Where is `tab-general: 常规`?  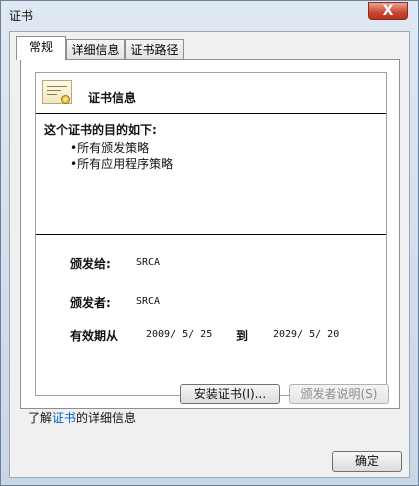
tab-general: 常规 is located at coordinates (41, 48).